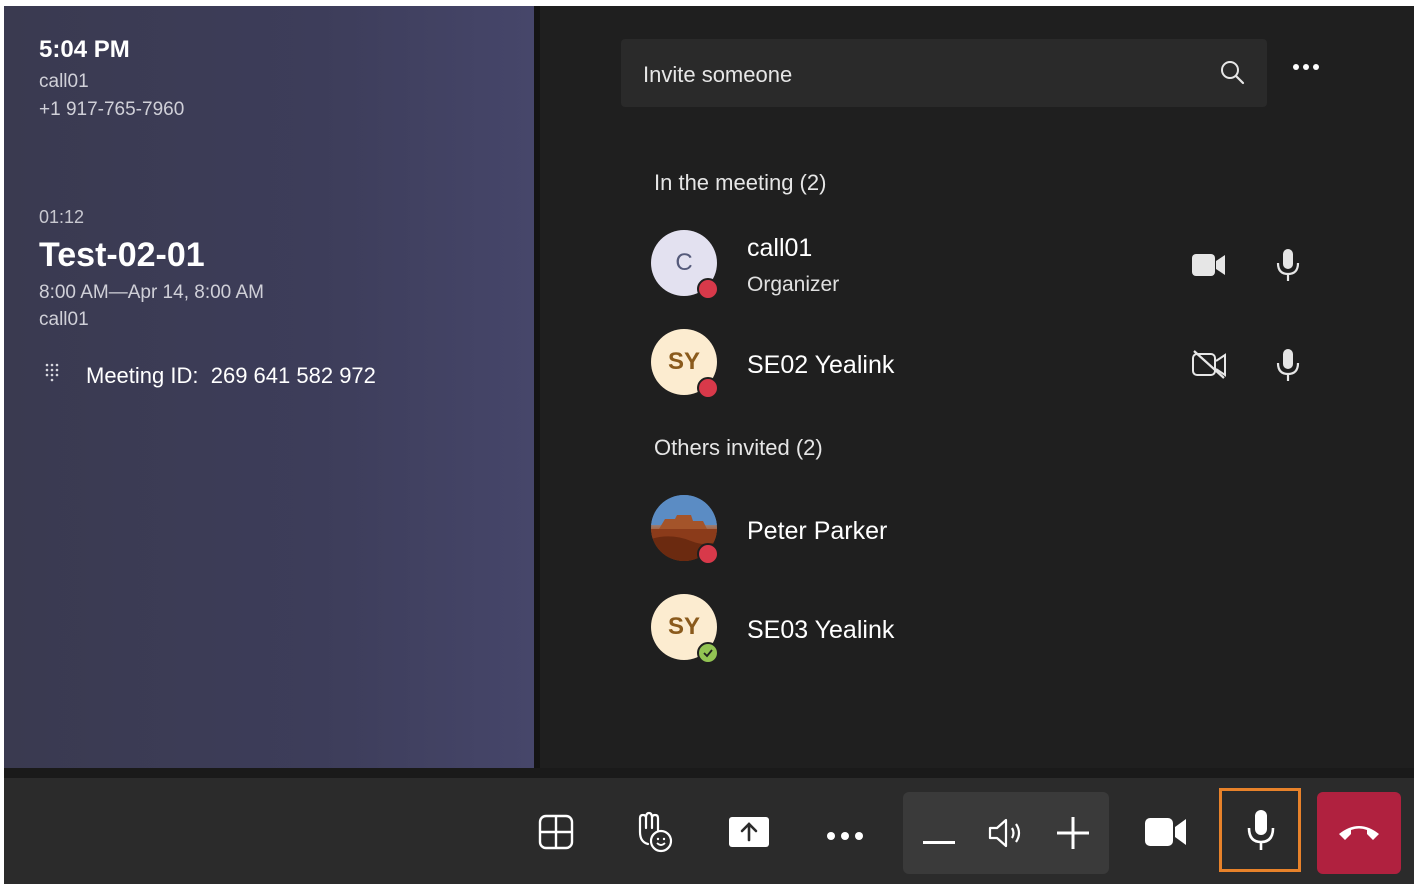 The height and width of the screenshot is (884, 1418). Describe the element at coordinates (780, 248) in the screenshot. I see `participant-name: call01` at that location.